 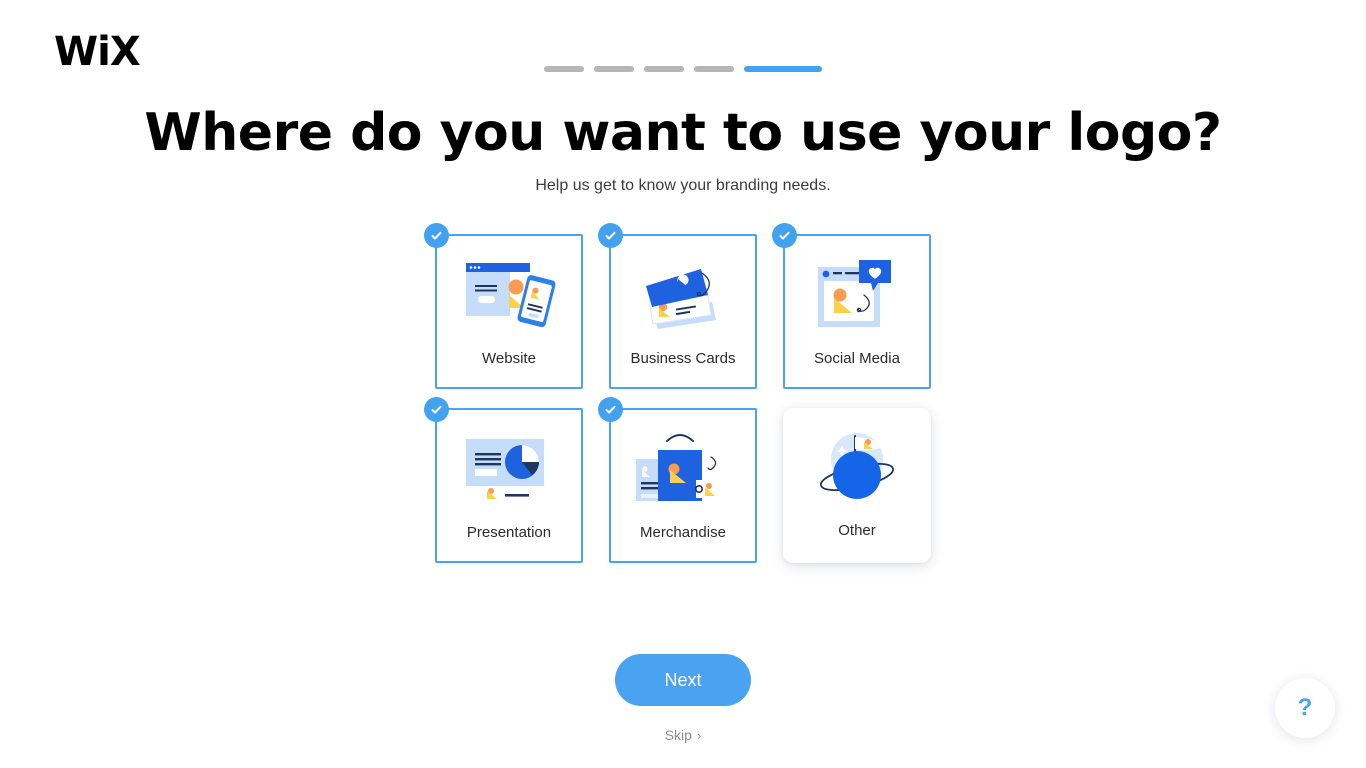 I want to click on progress-segment-5-active, so click(x=783, y=69).